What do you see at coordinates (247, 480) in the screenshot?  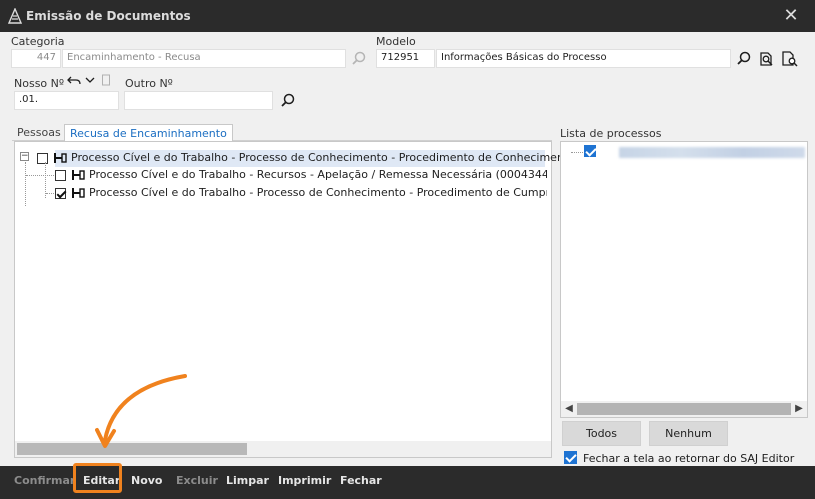 I see `limpar-button: Limpar` at bounding box center [247, 480].